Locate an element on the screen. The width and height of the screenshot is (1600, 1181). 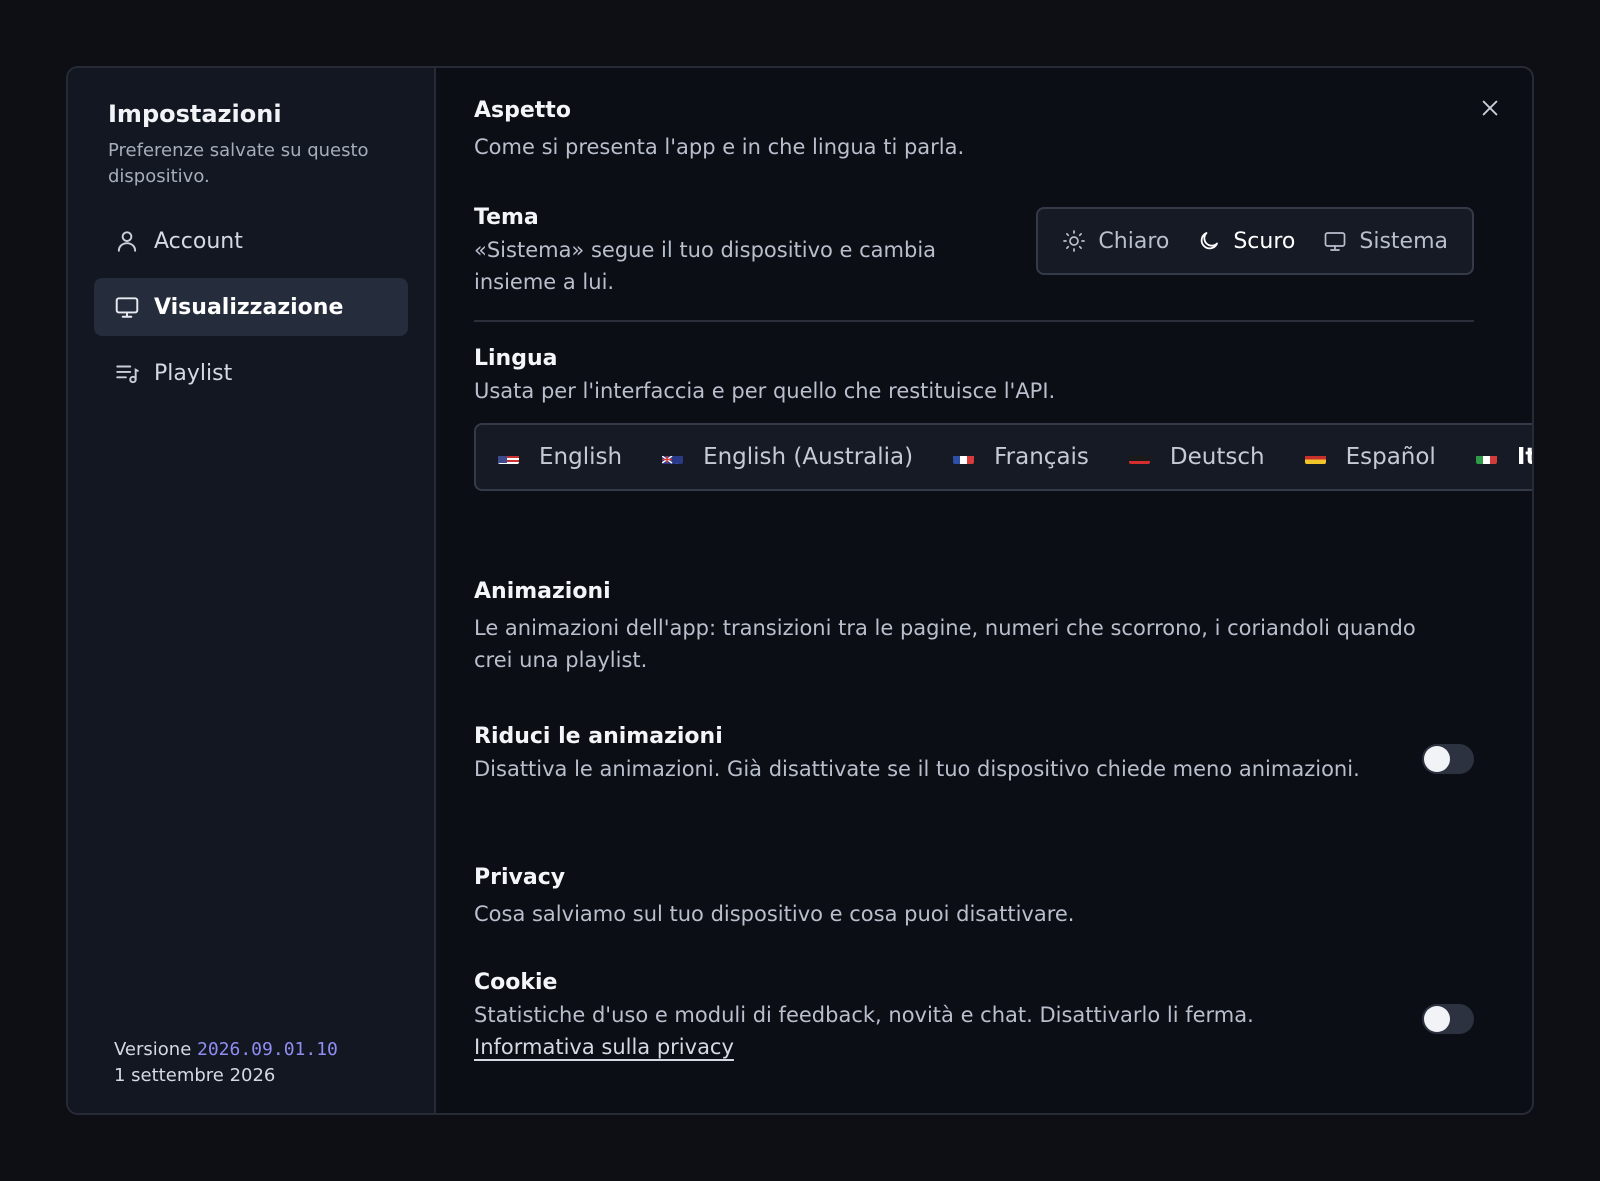
sidebar-item-label: Visualizzazione is located at coordinates (249, 307).